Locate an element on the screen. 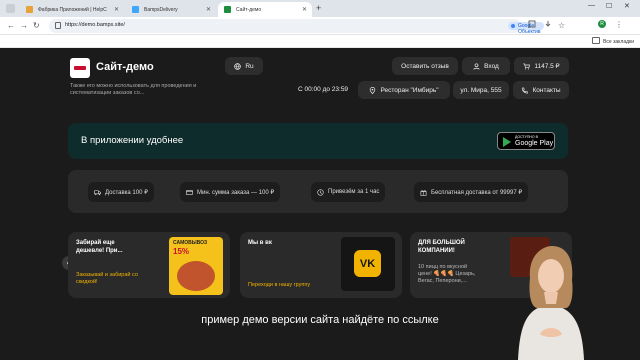  clock-icon is located at coordinates (320, 192).